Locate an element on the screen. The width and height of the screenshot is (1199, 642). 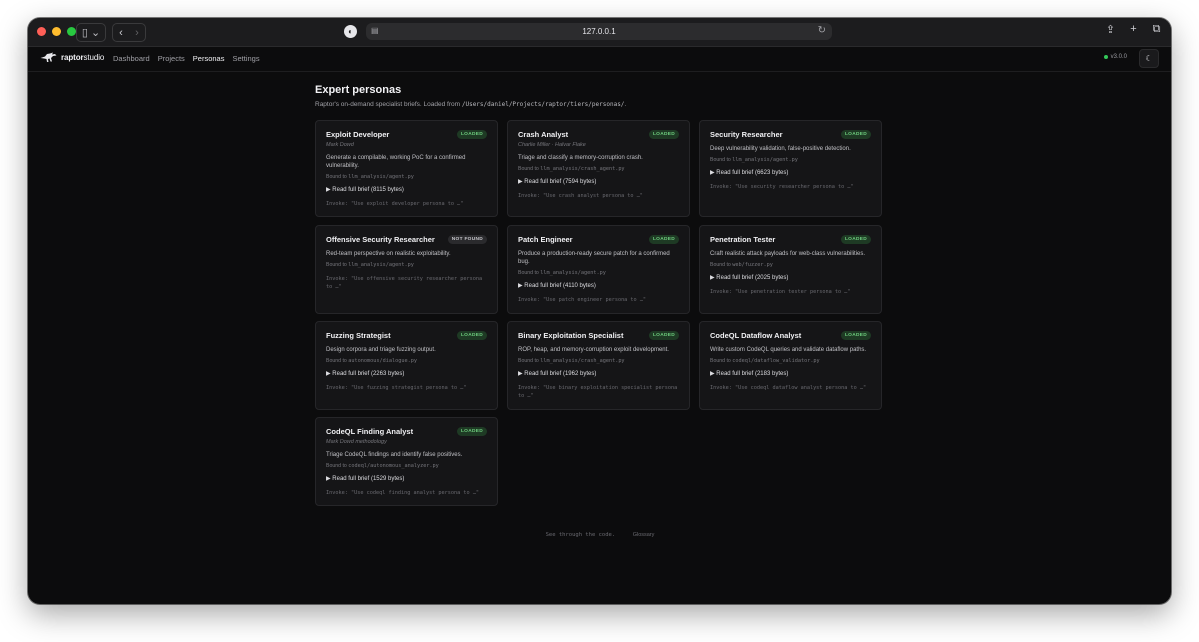
chevron-right-icon: › is located at coordinates (137, 33).